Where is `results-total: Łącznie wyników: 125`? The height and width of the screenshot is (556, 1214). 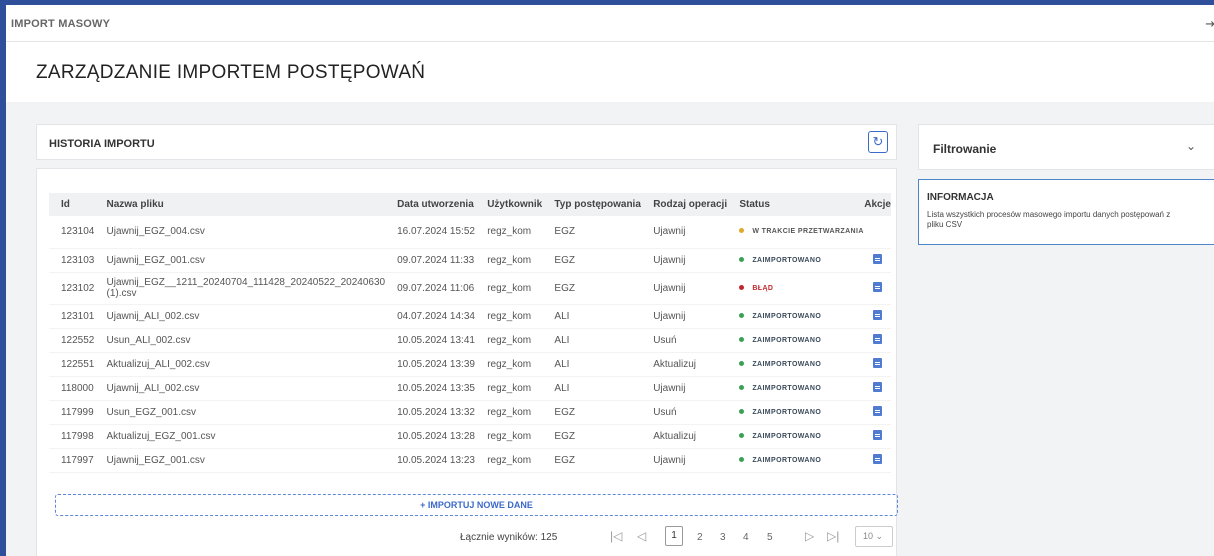 results-total: Łącznie wyników: 125 is located at coordinates (509, 537).